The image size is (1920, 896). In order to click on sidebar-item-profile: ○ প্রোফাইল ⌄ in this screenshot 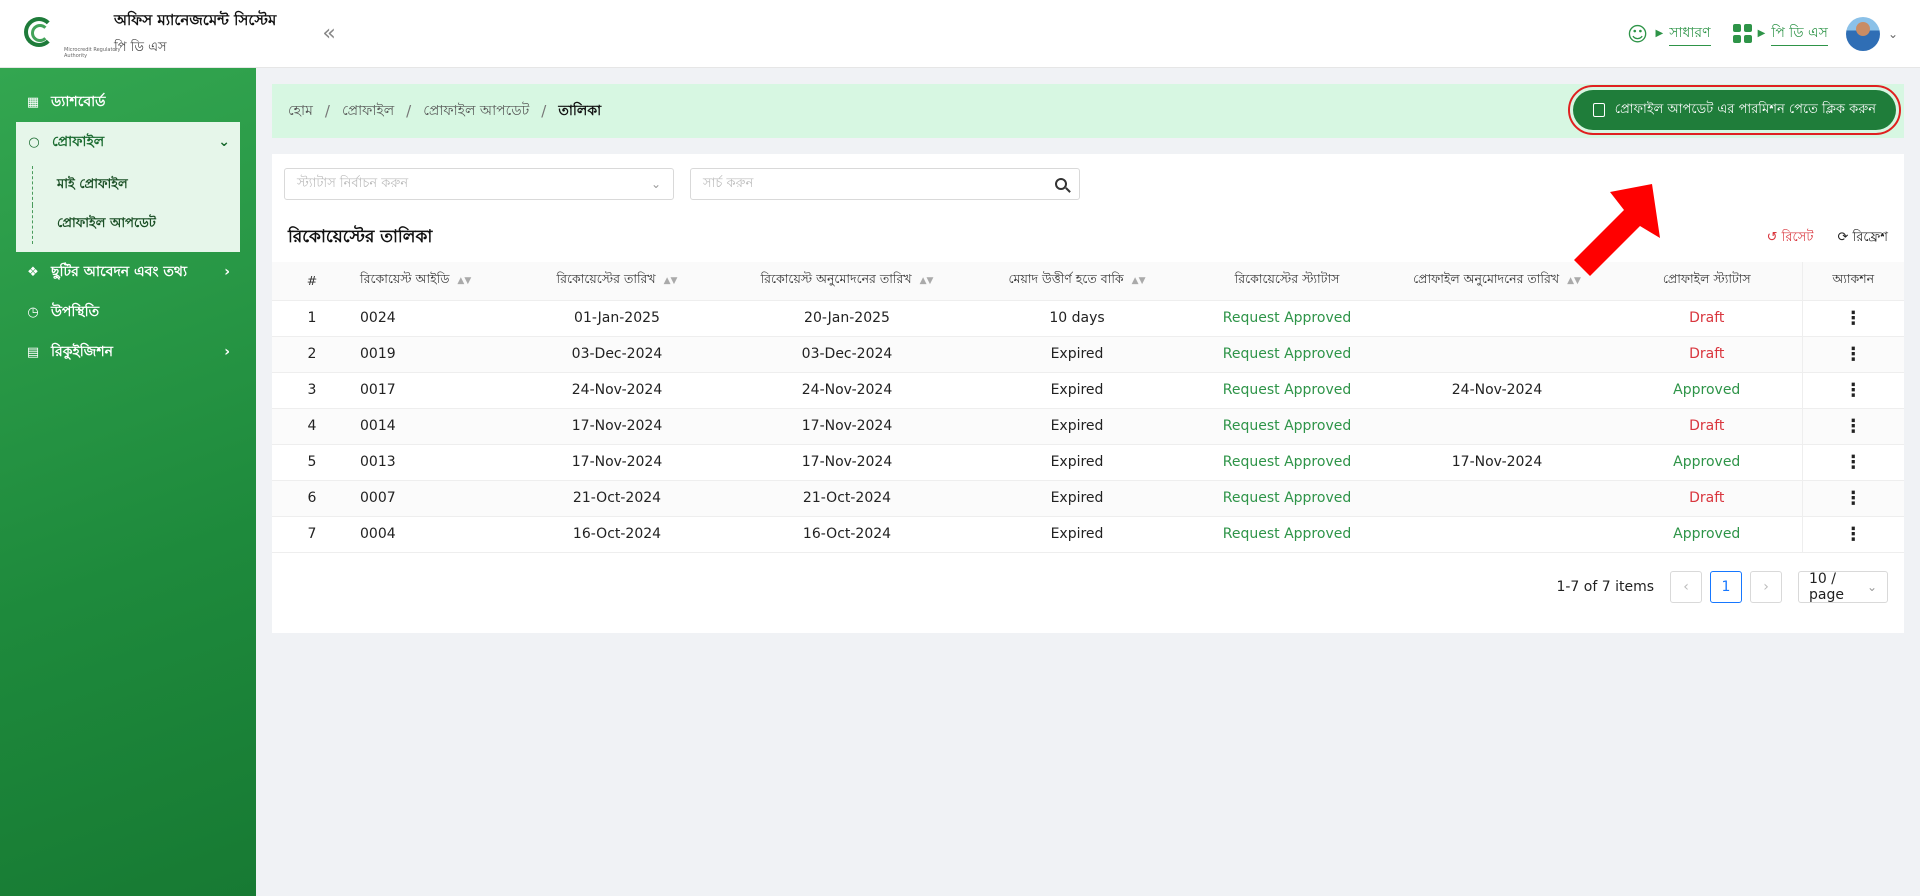, I will do `click(128, 142)`.